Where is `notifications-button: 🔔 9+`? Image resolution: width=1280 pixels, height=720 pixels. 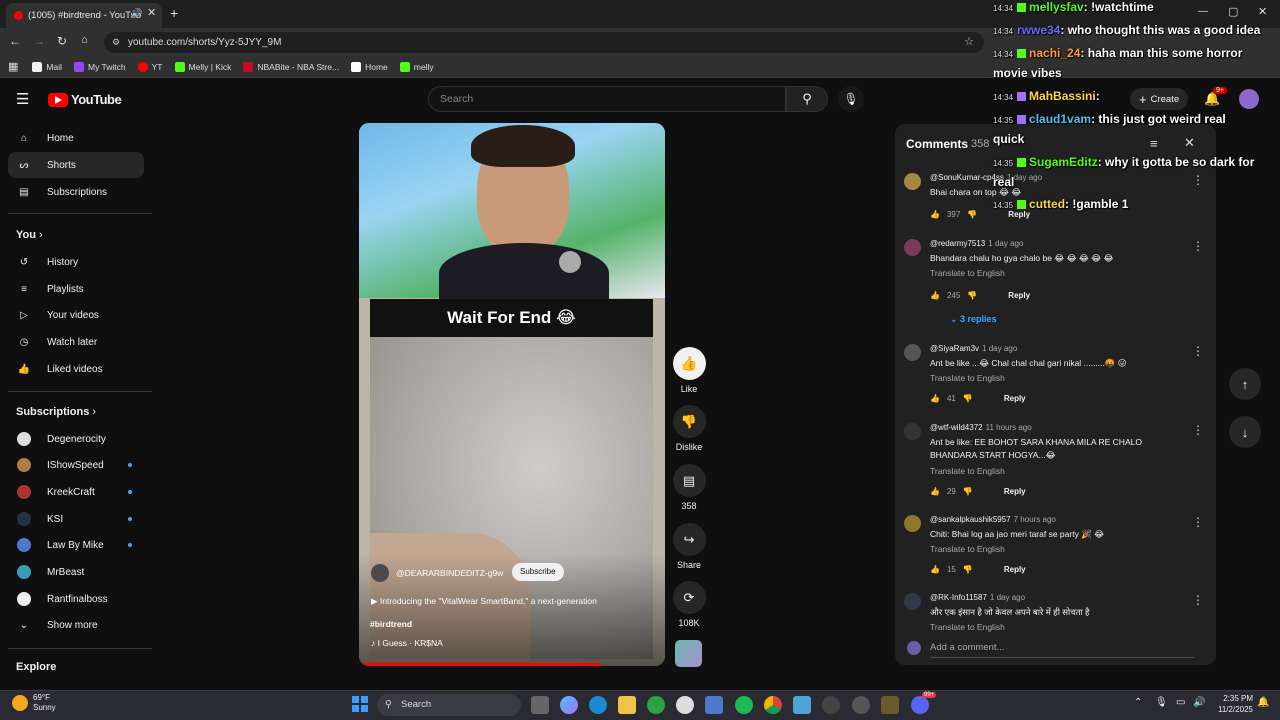 notifications-button: 🔔 9+ is located at coordinates (1215, 97).